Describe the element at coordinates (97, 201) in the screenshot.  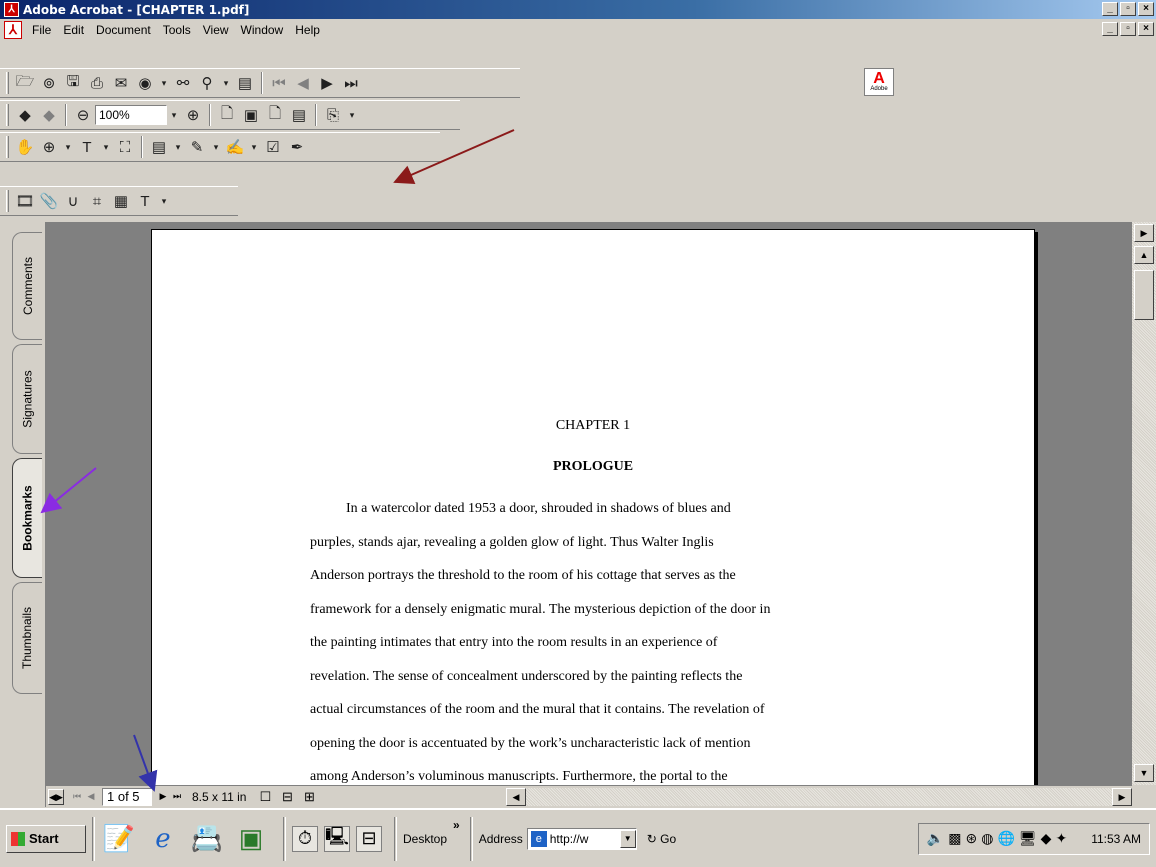
I see `crop-tool-icon: ⌗` at that location.